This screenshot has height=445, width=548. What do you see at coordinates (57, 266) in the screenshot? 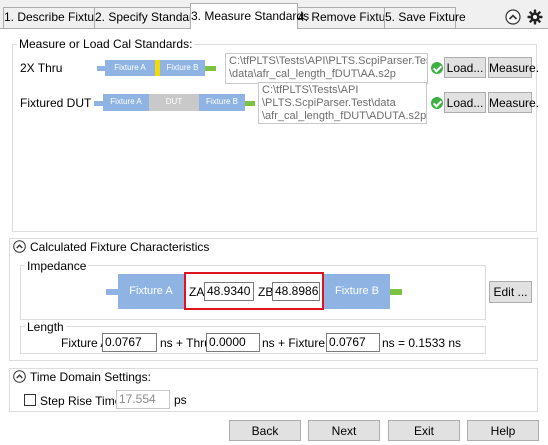
I see `impedance-title: Impedance` at bounding box center [57, 266].